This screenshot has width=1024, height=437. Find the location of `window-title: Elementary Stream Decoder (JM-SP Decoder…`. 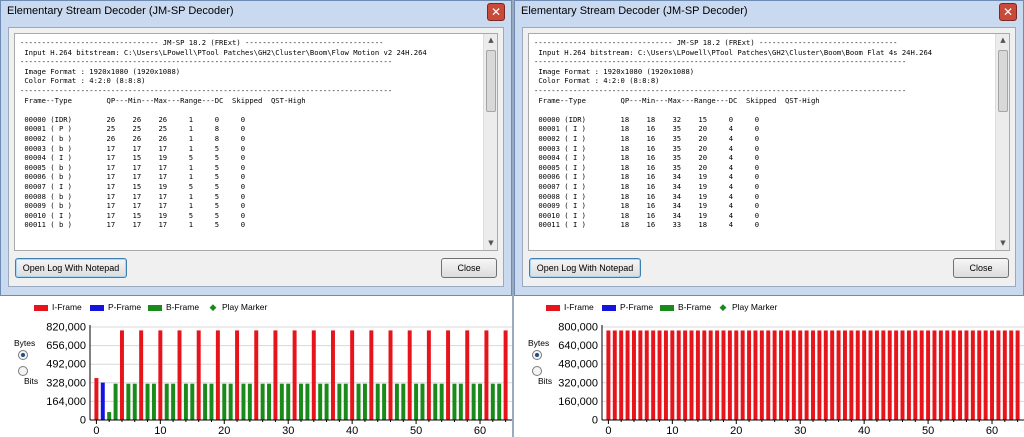

window-title: Elementary Stream Decoder (JM-SP Decoder… is located at coordinates (120, 11).